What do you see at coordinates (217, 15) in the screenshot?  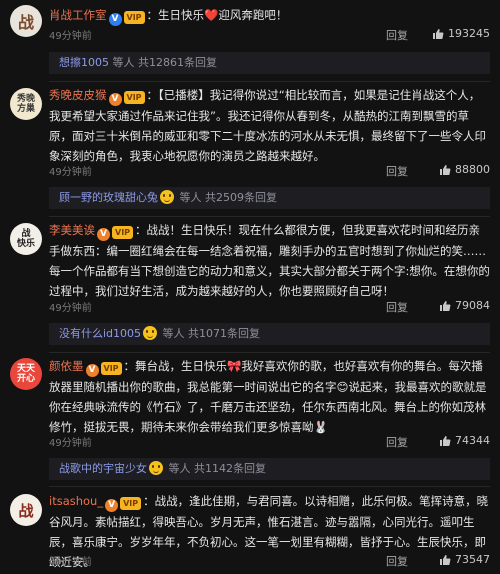 I see `comment-text: ：生日快乐❤️迎风奔跑吧！` at bounding box center [217, 15].